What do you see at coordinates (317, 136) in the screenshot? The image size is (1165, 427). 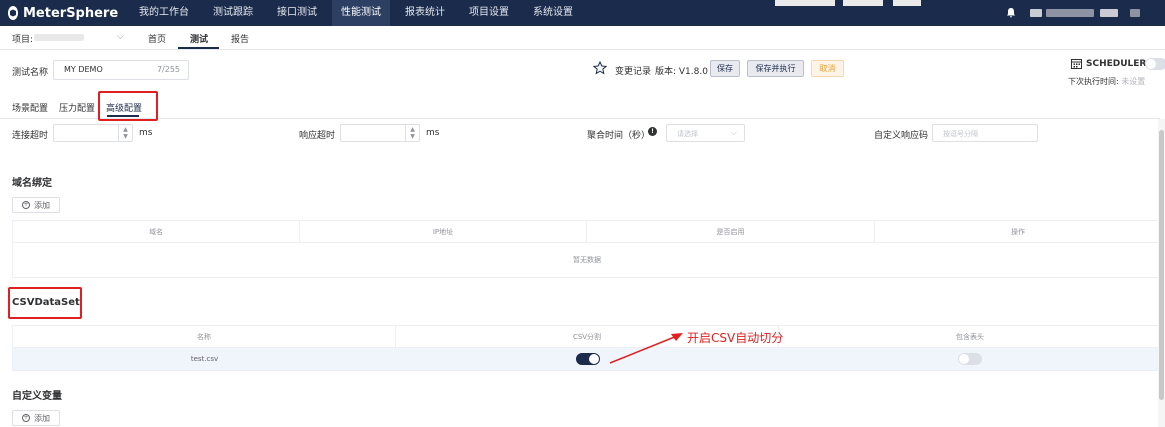 I see `response-timeout-label: 响应超时` at bounding box center [317, 136].